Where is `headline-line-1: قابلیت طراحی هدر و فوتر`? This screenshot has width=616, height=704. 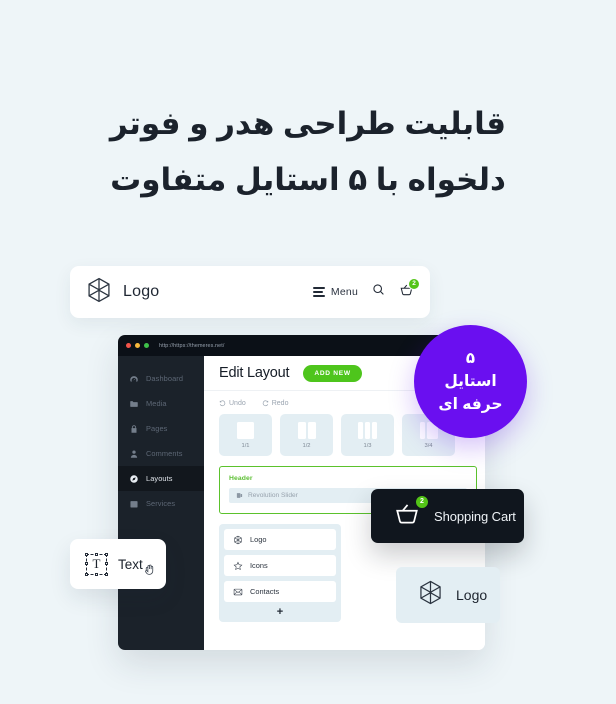 headline-line-1: قابلیت طراحی هدر و فوتر is located at coordinates (308, 123).